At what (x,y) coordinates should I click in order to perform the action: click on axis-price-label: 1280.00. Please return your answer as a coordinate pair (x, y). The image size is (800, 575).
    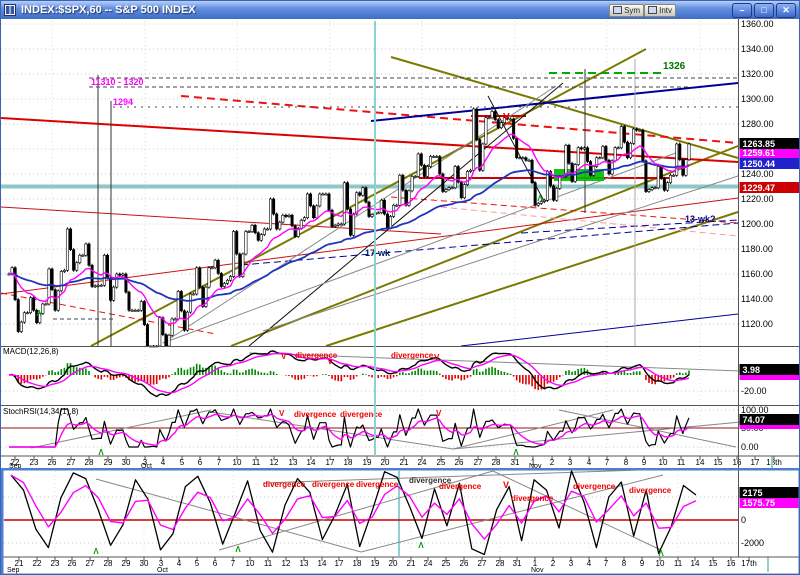
    Looking at the image, I should click on (757, 124).